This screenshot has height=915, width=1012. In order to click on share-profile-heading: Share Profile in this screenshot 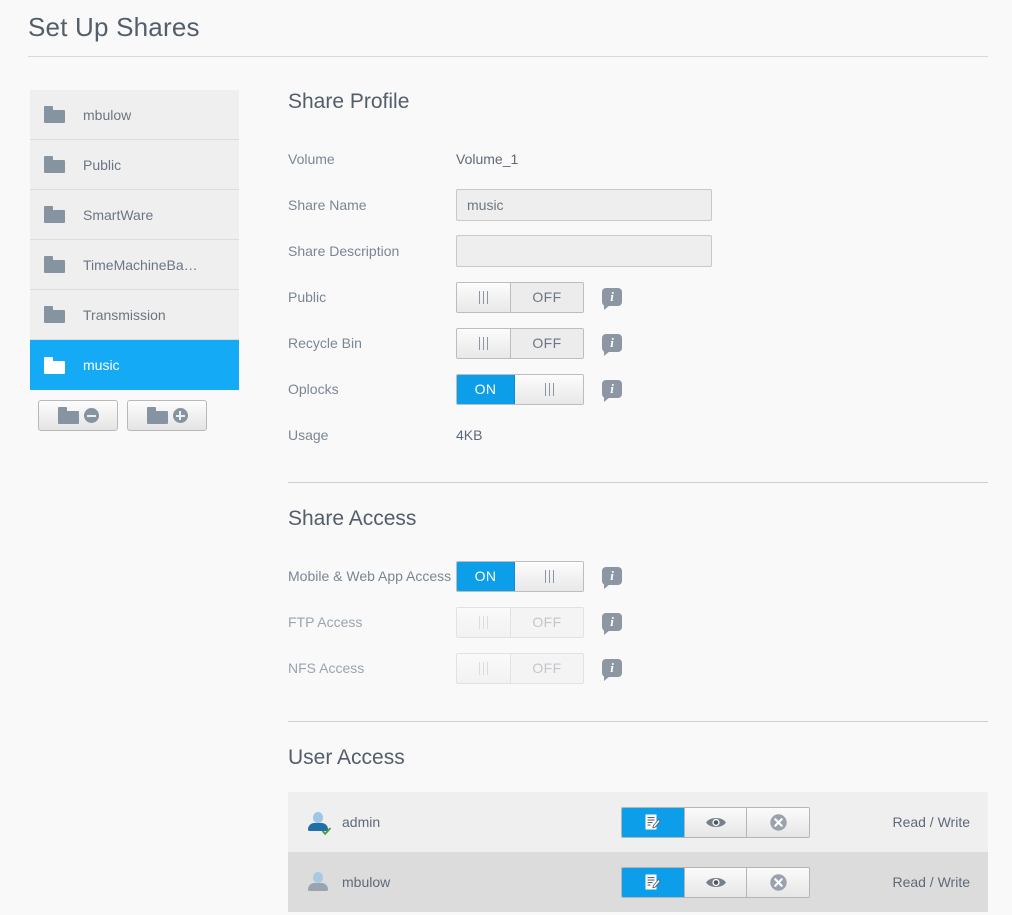, I will do `click(349, 101)`.